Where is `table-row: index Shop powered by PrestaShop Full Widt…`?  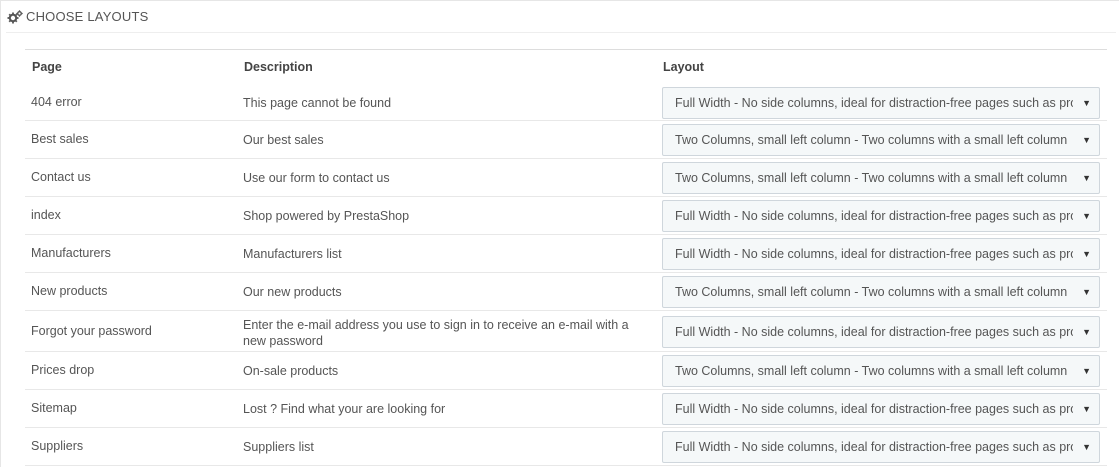
table-row: index Shop powered by PrestaShop Full Widt… is located at coordinates (566, 216).